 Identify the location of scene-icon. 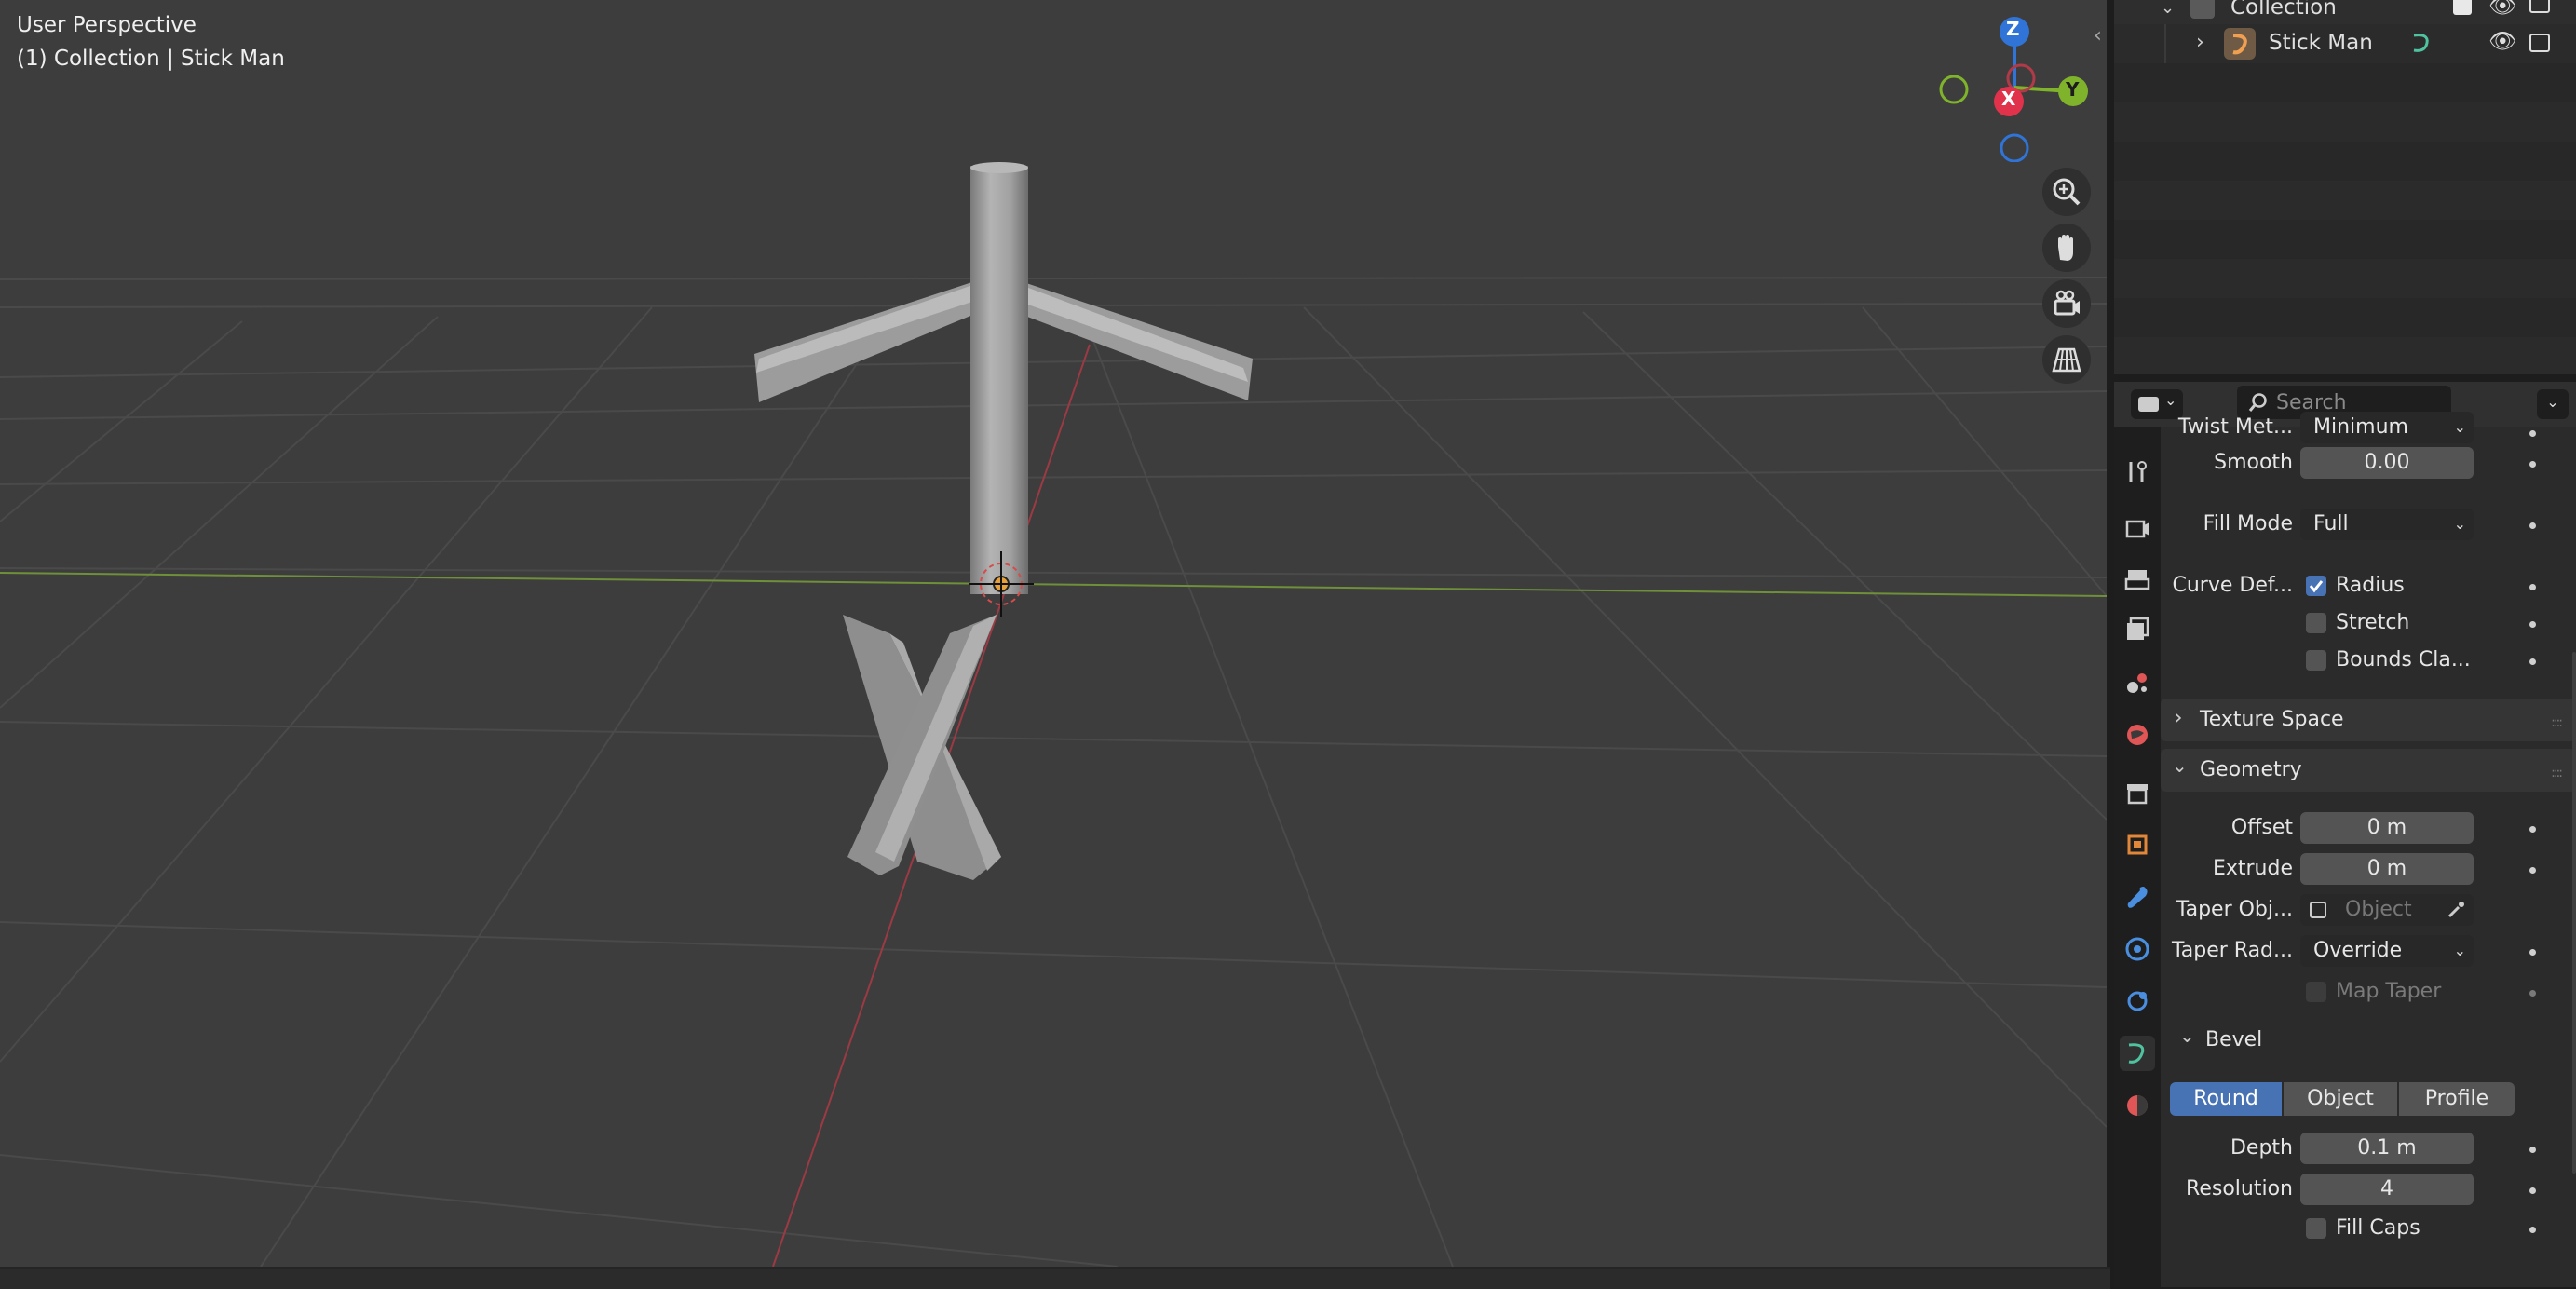
(2137, 683).